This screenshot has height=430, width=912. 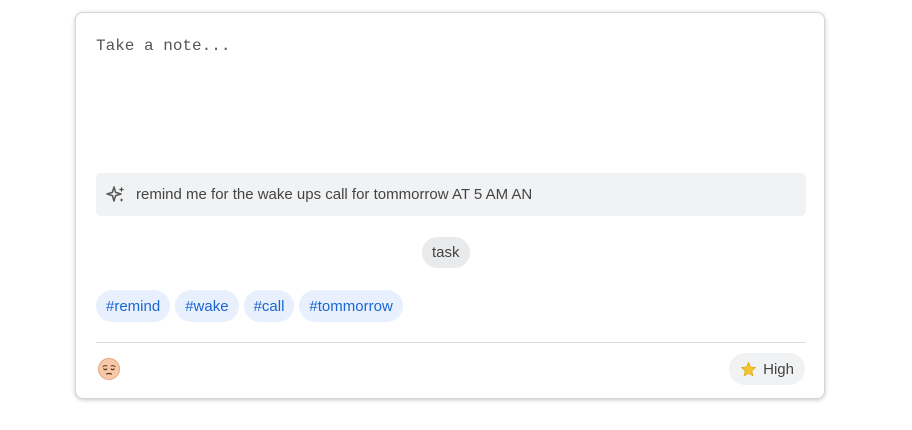 I want to click on tag-chip: #remind, so click(x=133, y=306).